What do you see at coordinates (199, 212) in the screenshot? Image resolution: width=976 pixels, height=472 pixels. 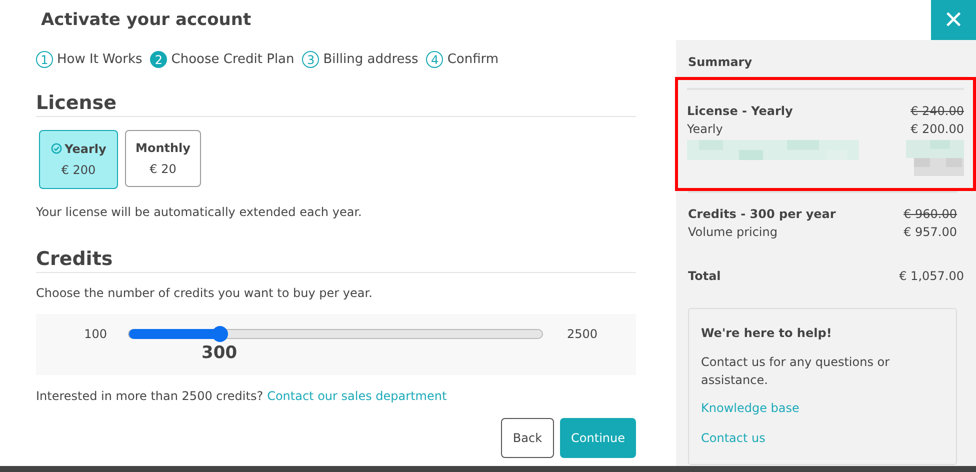 I see `license-note: Your license will be automatically extended each year.` at bounding box center [199, 212].